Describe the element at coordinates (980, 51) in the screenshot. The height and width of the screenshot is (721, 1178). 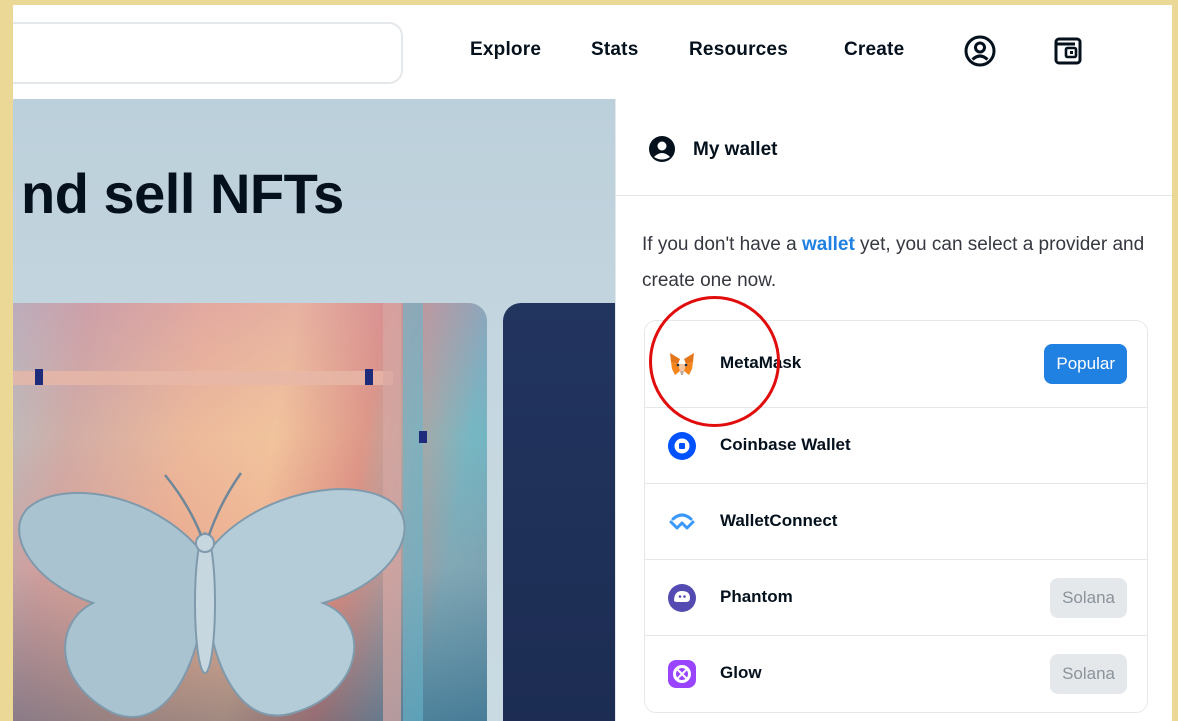
I see `account-icon` at that location.